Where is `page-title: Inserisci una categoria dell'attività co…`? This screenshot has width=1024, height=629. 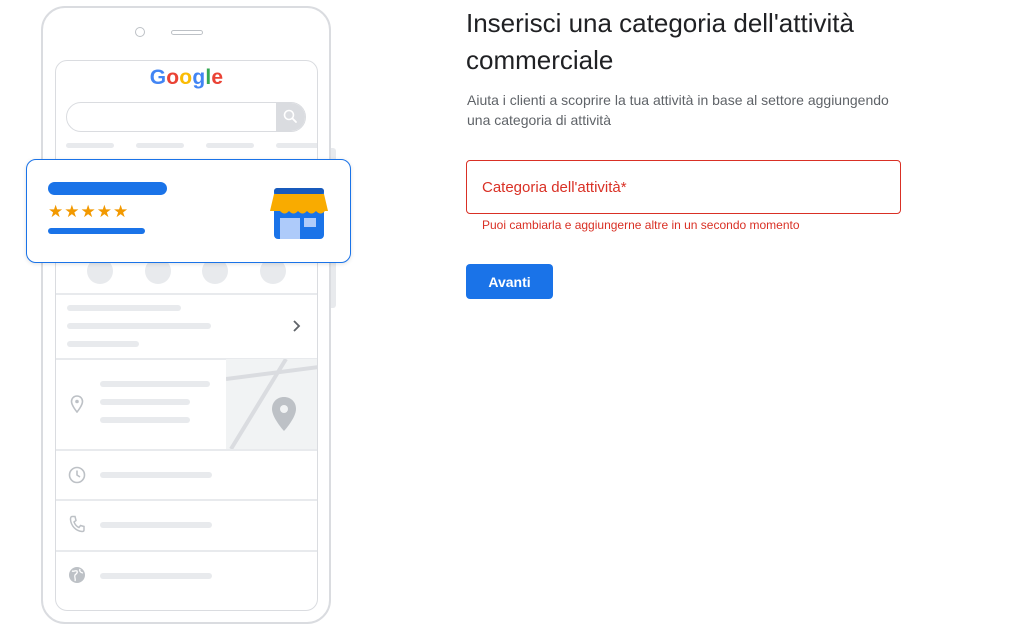 page-title: Inserisci una categoria dell'attività co… is located at coordinates (660, 41).